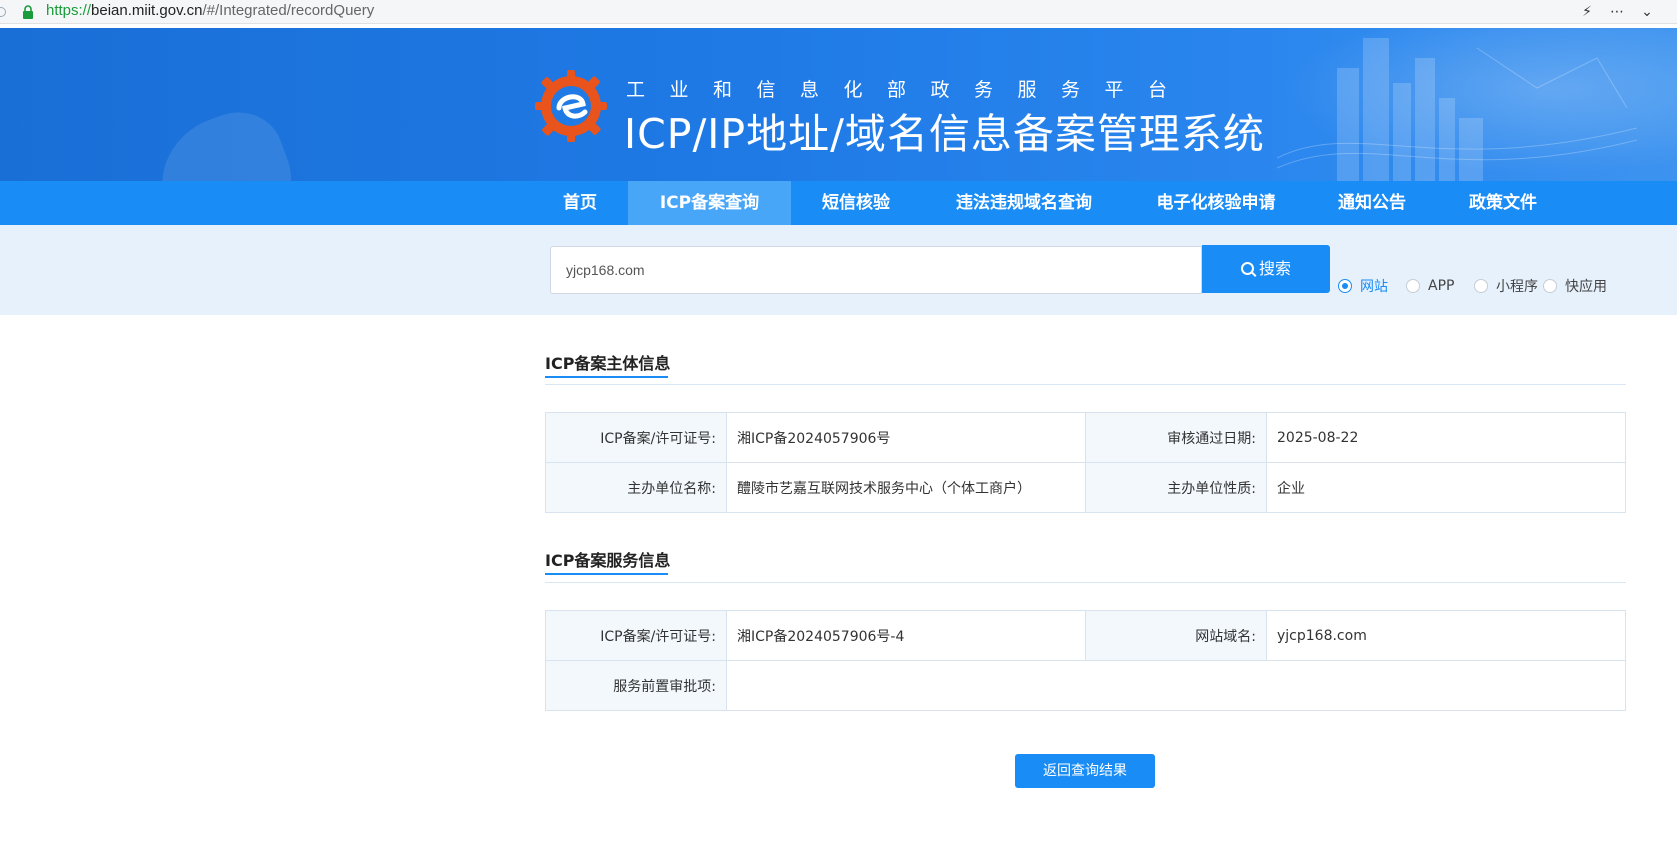 Image resolution: width=1677 pixels, height=860 pixels. Describe the element at coordinates (288, 10) in the screenshot. I see `url-path: /#/Integrated/recordQuery` at that location.